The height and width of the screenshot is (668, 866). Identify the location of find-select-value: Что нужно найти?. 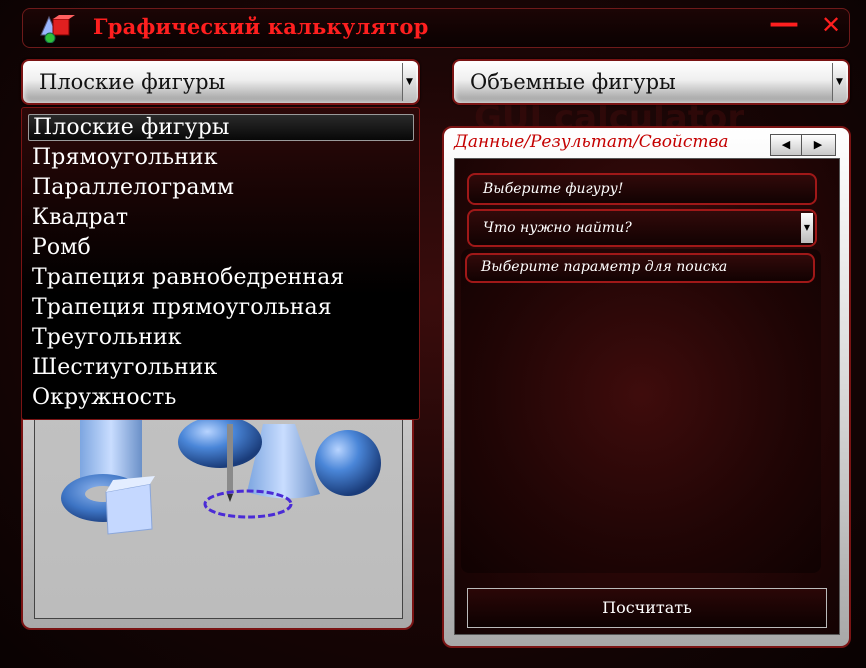
(557, 228).